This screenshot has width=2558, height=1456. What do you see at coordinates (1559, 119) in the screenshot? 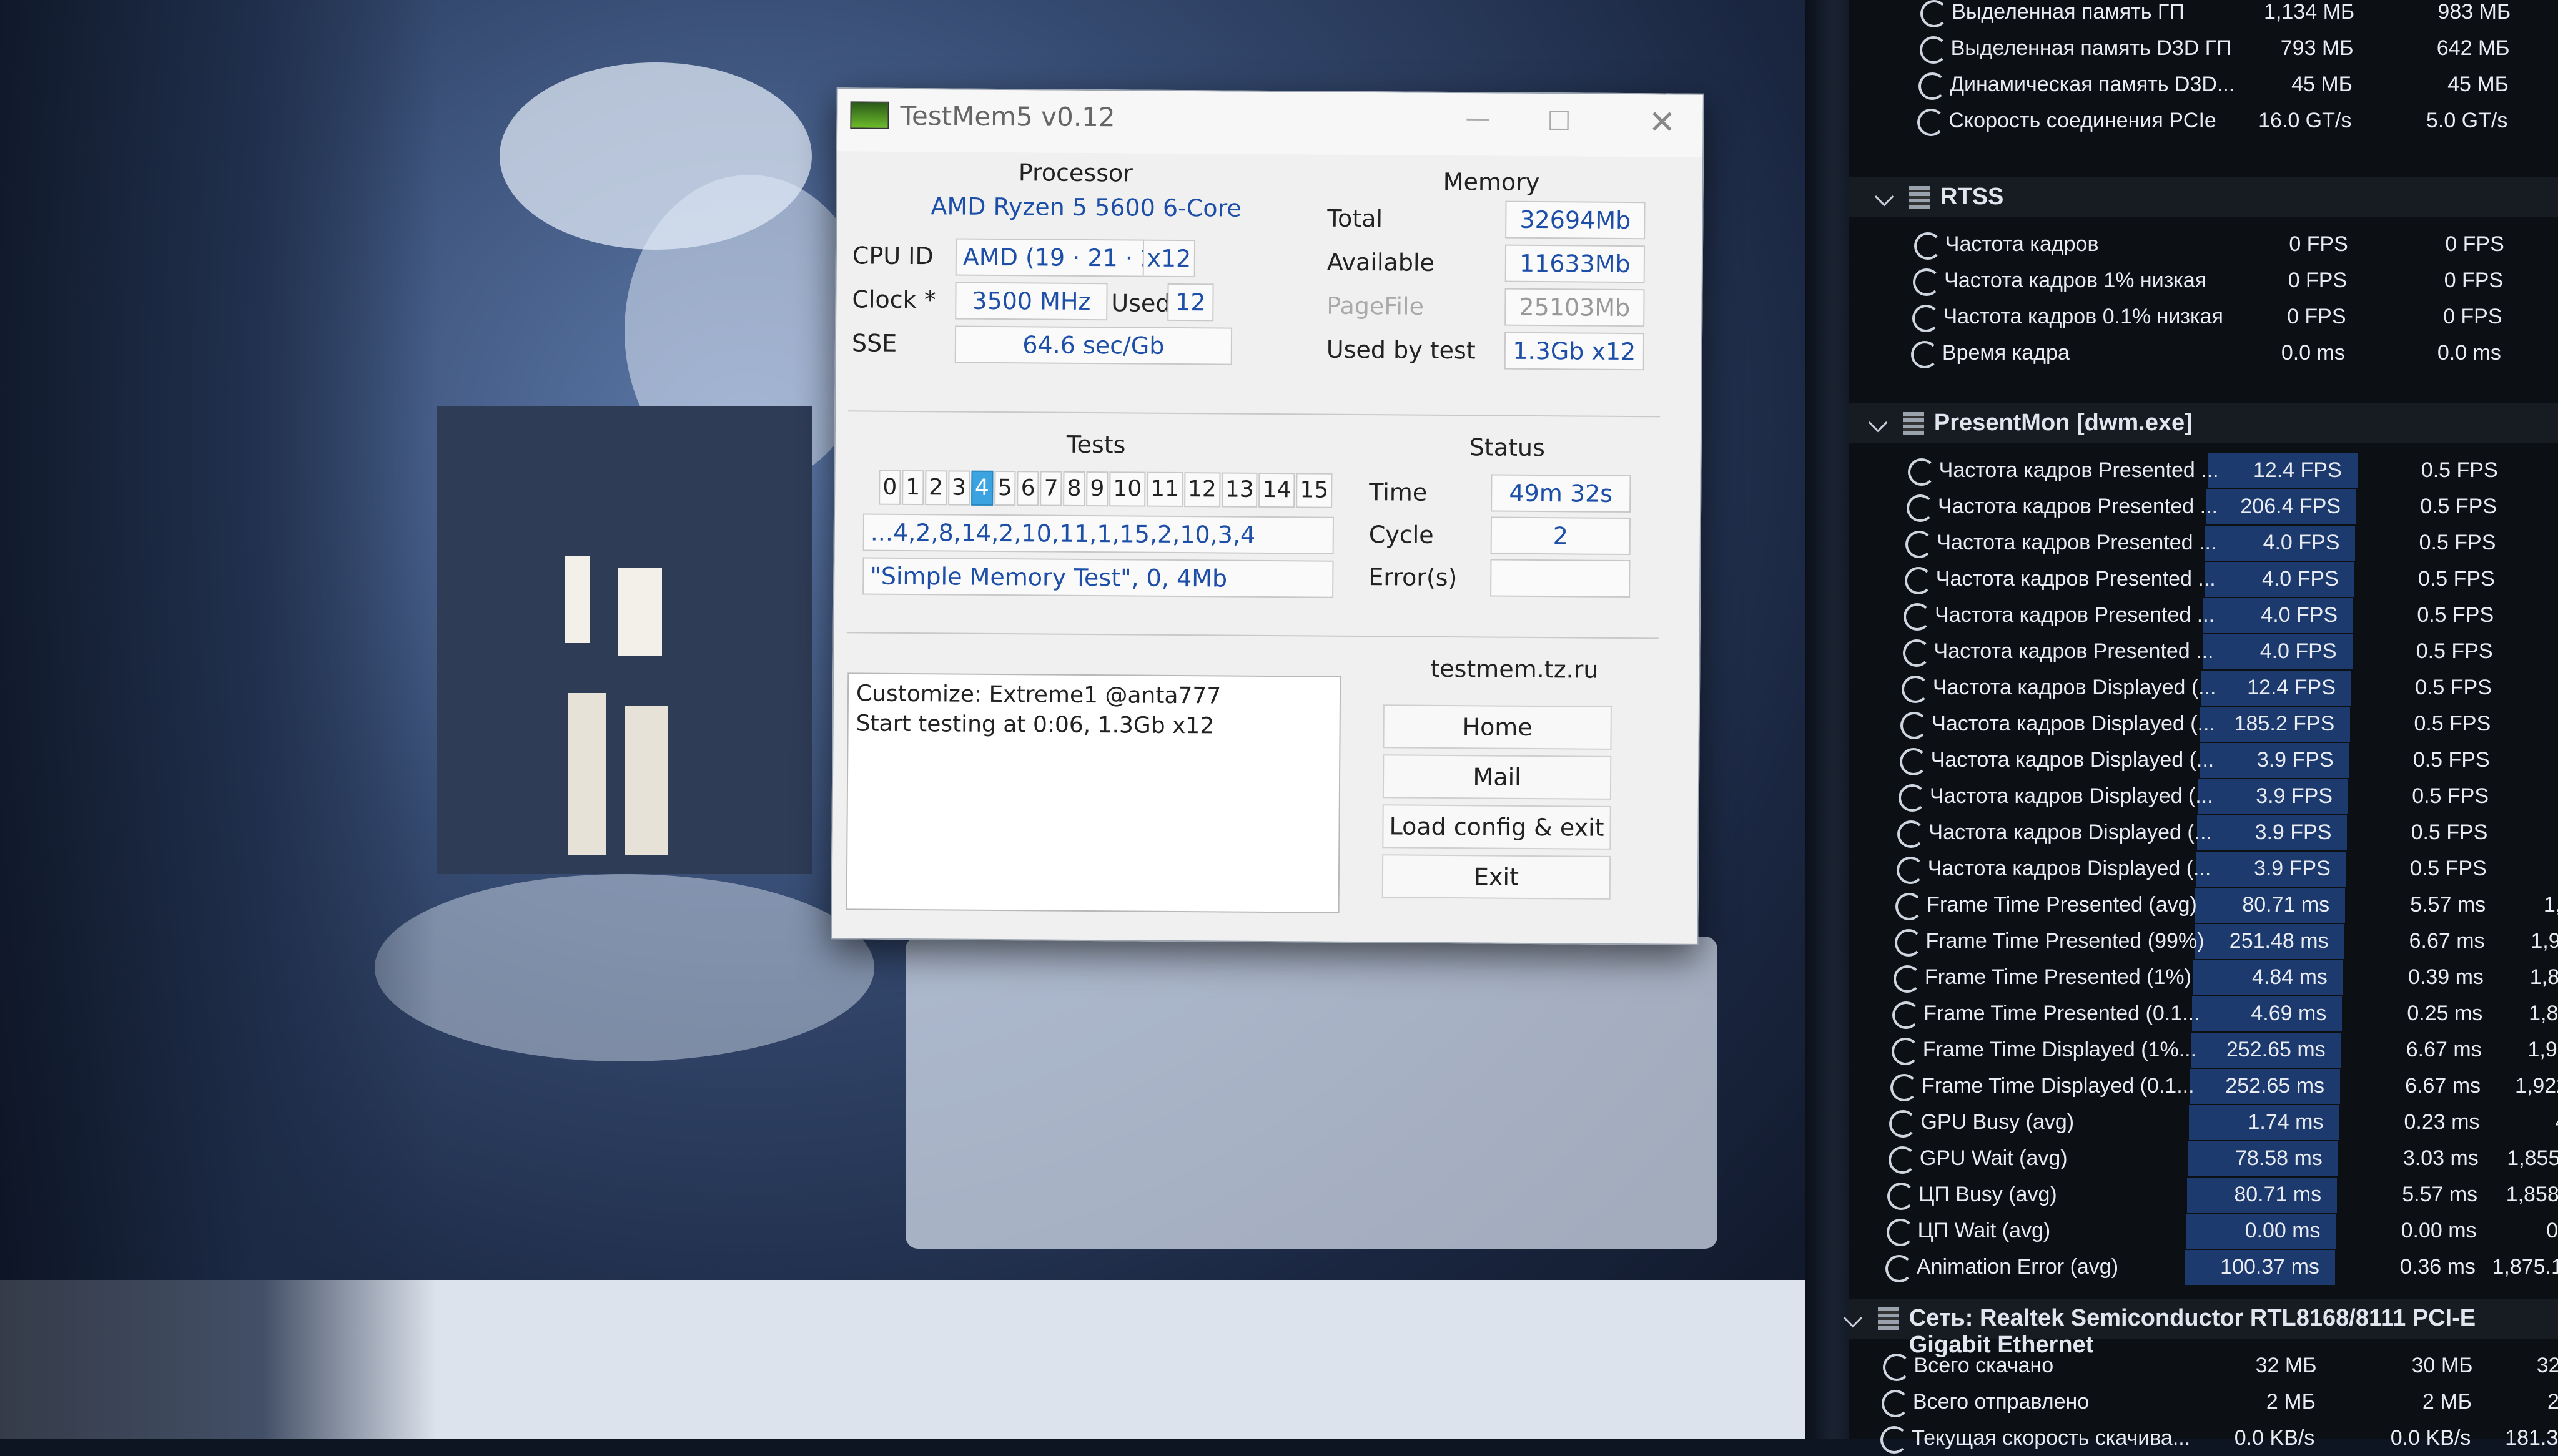
I see `maximize-button: □` at bounding box center [1559, 119].